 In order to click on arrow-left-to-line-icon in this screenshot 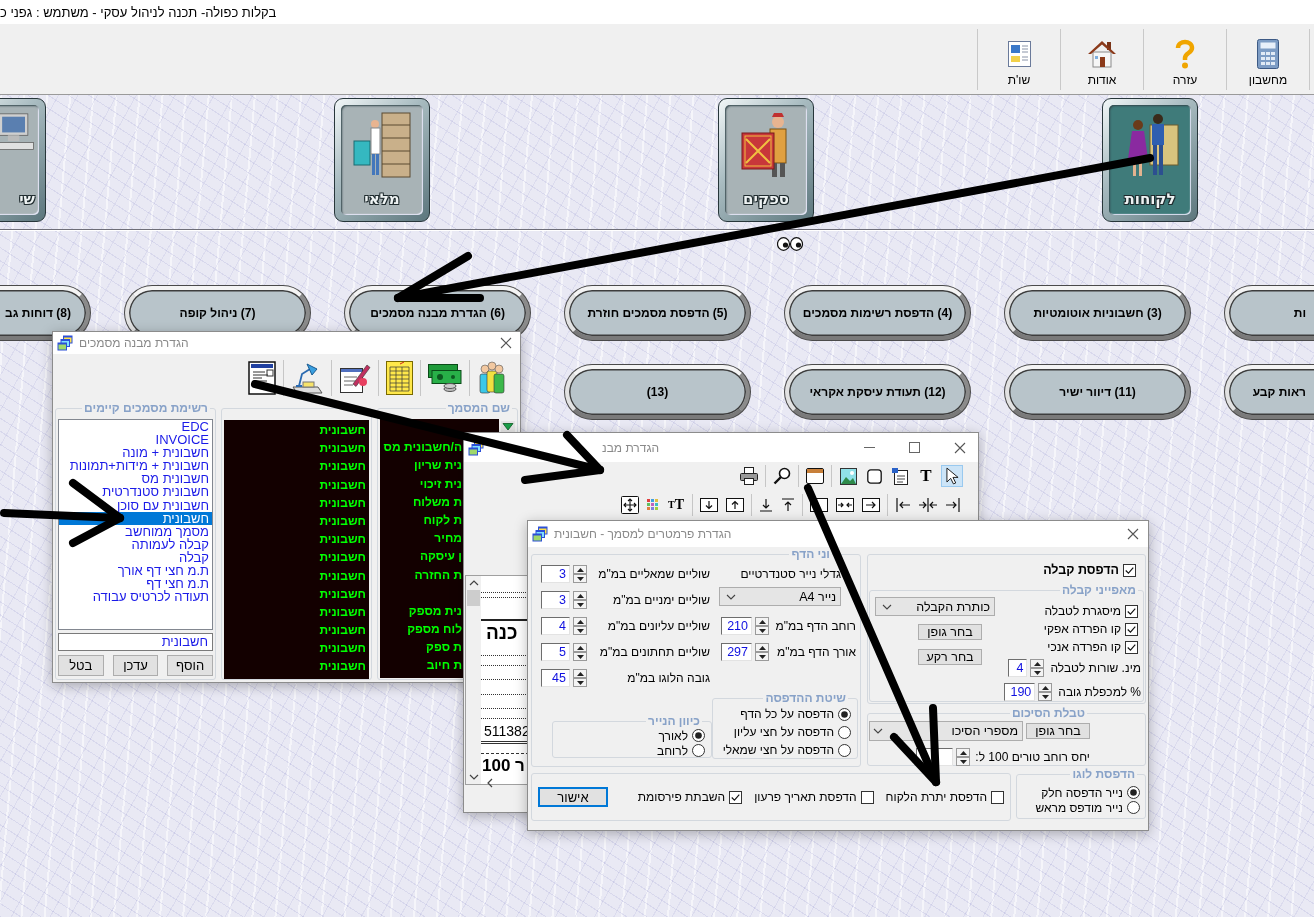, I will do `click(903, 505)`.